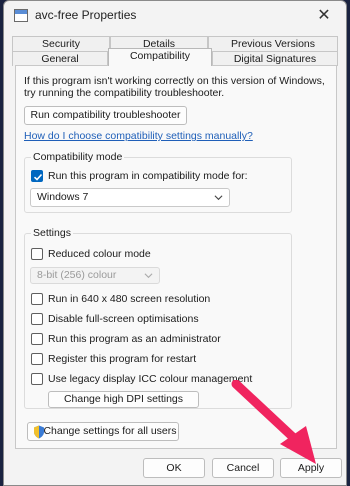 The width and height of the screenshot is (350, 486). What do you see at coordinates (129, 299) in the screenshot?
I see `resolution-label: Run in 640 x 480 screen resolution` at bounding box center [129, 299].